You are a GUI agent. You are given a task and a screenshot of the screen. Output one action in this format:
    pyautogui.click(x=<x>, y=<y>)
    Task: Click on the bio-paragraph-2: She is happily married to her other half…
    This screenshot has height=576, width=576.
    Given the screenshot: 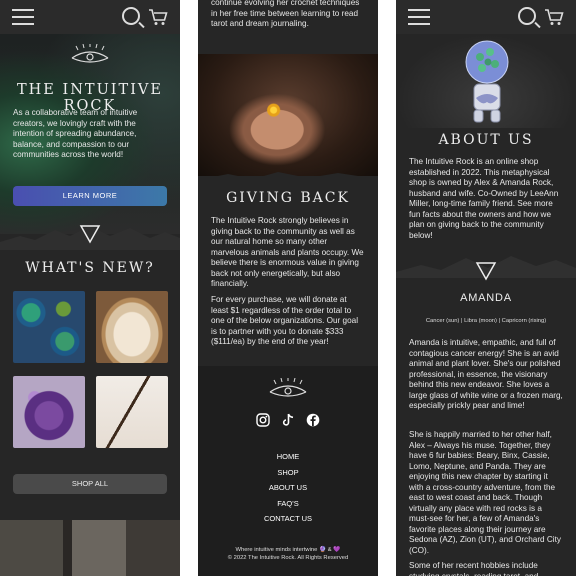 What is the action you would take?
    pyautogui.click(x=485, y=492)
    